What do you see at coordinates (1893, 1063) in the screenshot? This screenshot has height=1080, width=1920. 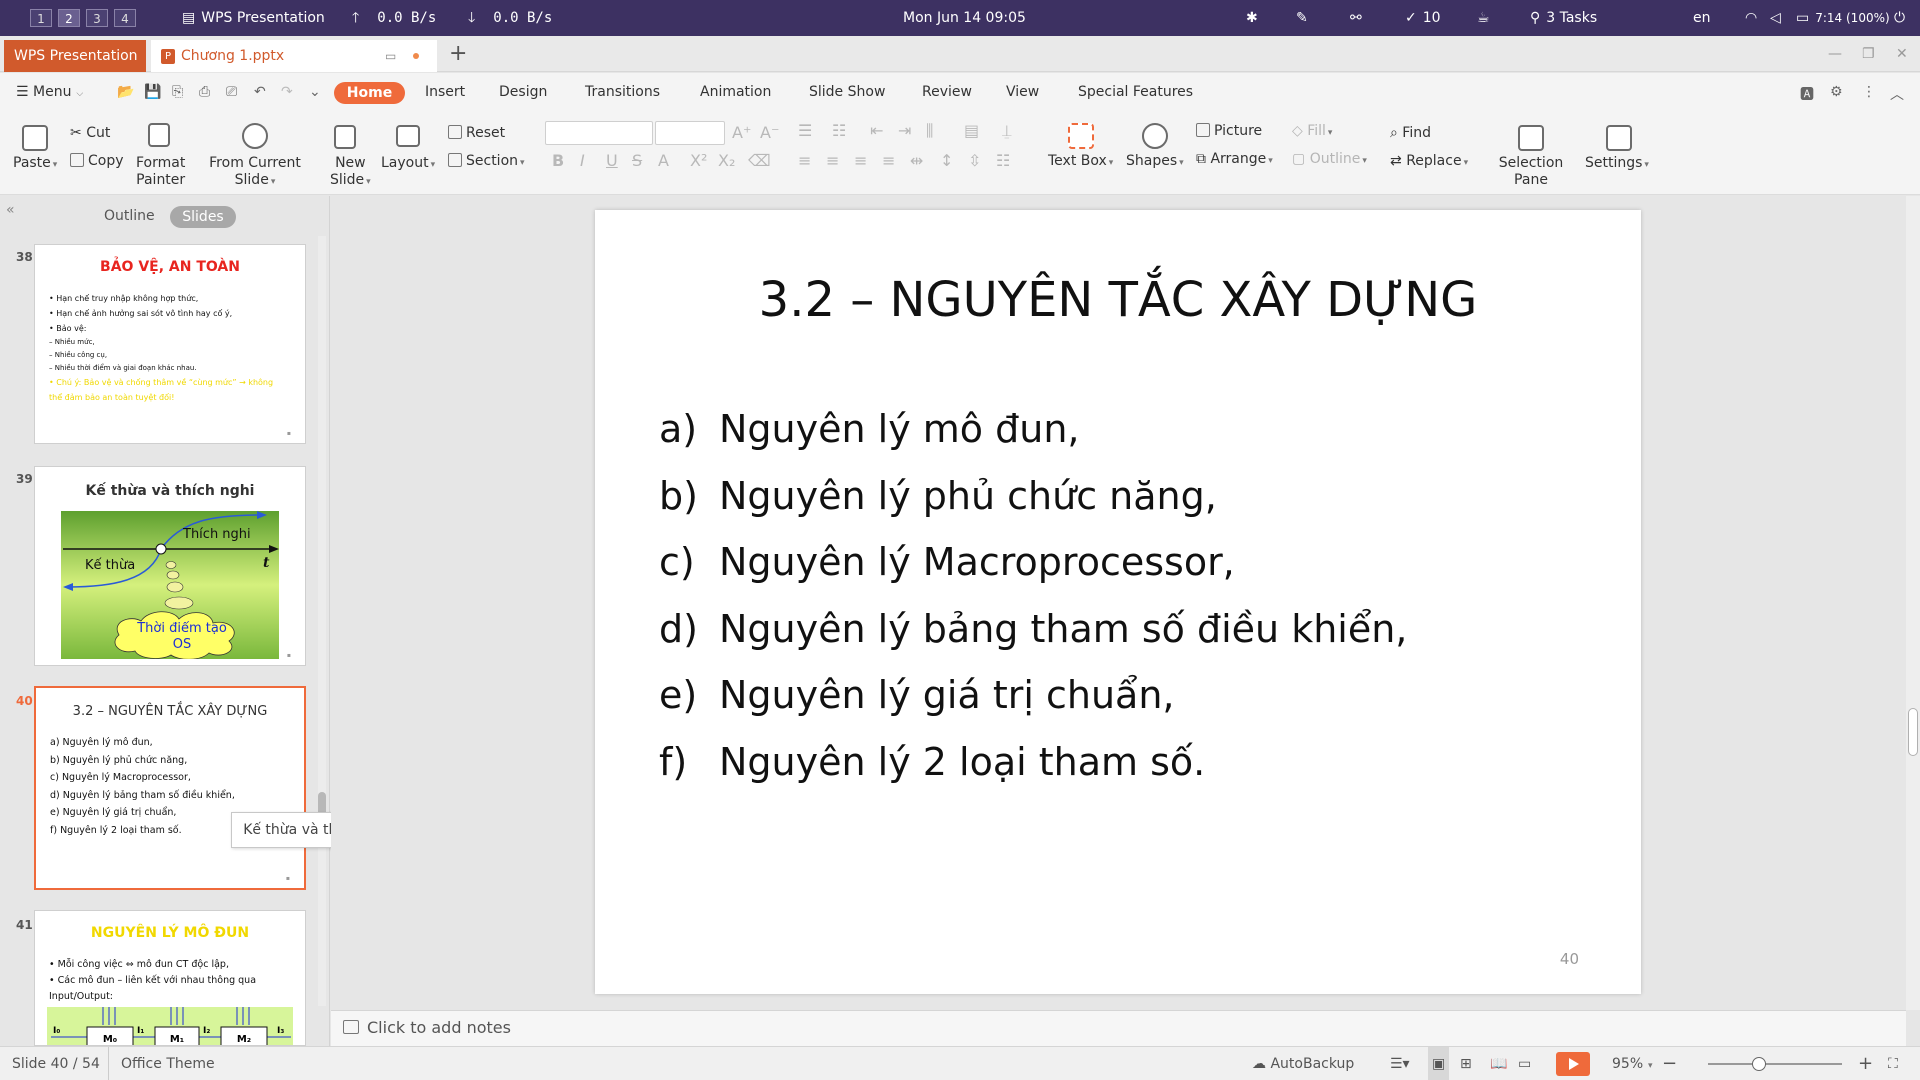 I see `fit-window-icon: ⛶` at bounding box center [1893, 1063].